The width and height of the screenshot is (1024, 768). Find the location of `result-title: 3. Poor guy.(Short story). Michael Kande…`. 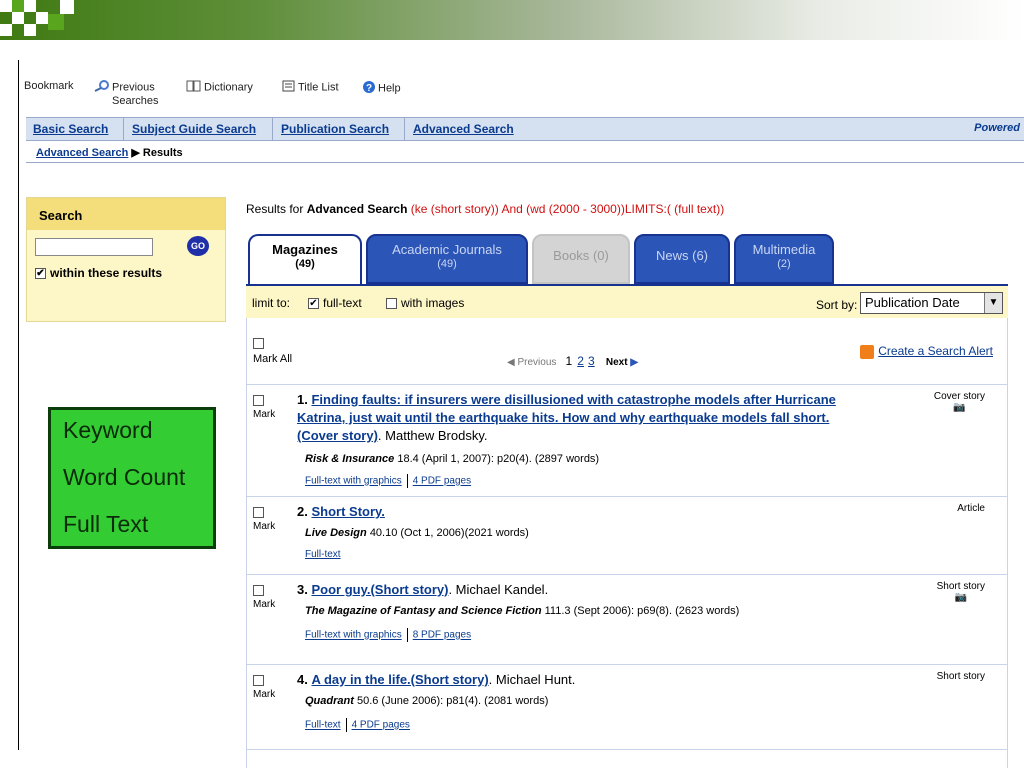

result-title: 3. Poor guy.(Short story). Michael Kande… is located at coordinates (577, 590).